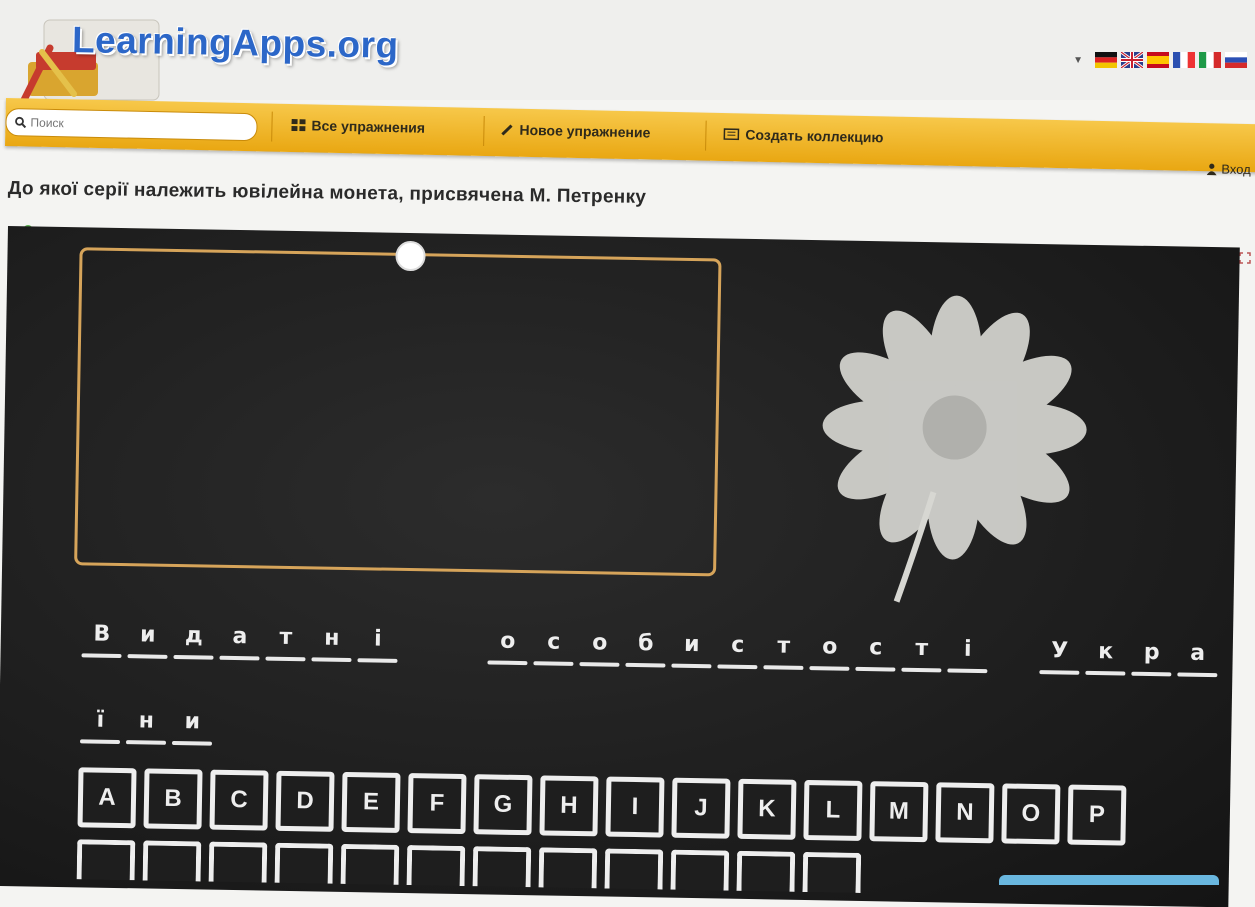 This screenshot has width=1255, height=907. Describe the element at coordinates (129, 124) in the screenshot. I see `search-input` at that location.